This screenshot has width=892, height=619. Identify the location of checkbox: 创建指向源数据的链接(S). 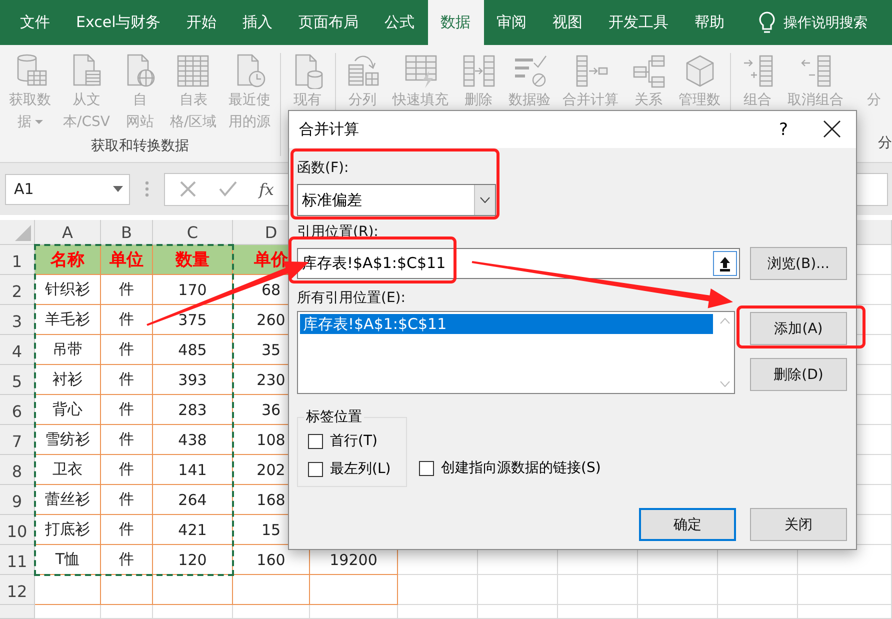
(510, 468).